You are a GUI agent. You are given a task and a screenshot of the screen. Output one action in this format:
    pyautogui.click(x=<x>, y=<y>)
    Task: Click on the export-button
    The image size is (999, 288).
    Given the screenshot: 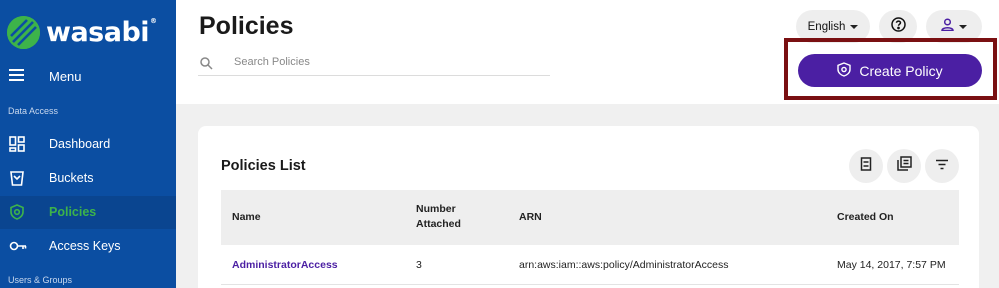 What is the action you would take?
    pyautogui.click(x=904, y=166)
    